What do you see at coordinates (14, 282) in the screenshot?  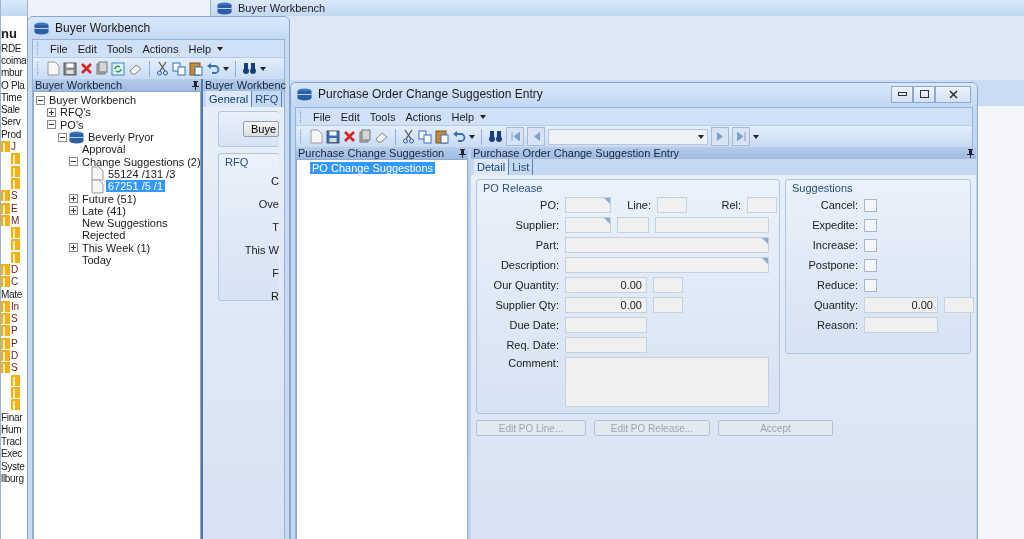 I see `menu-entry: C` at bounding box center [14, 282].